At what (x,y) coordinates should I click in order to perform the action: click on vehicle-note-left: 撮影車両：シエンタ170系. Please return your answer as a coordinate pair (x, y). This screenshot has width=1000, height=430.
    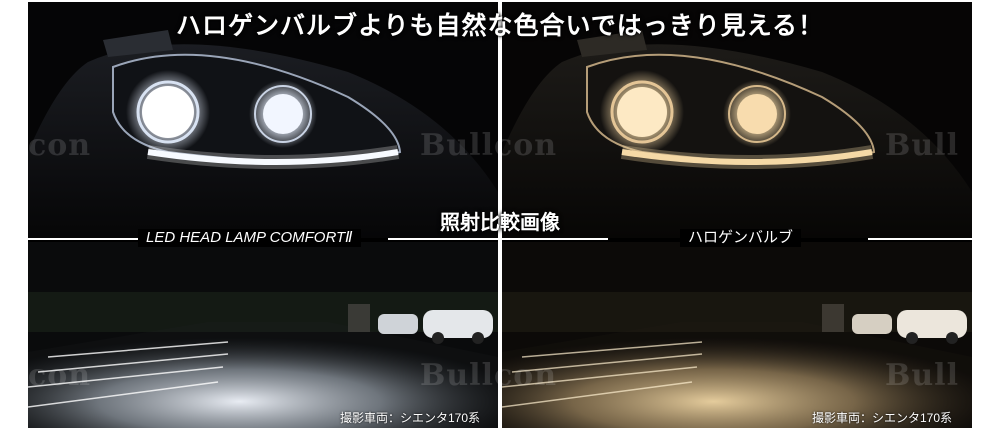
    Looking at the image, I should click on (410, 418).